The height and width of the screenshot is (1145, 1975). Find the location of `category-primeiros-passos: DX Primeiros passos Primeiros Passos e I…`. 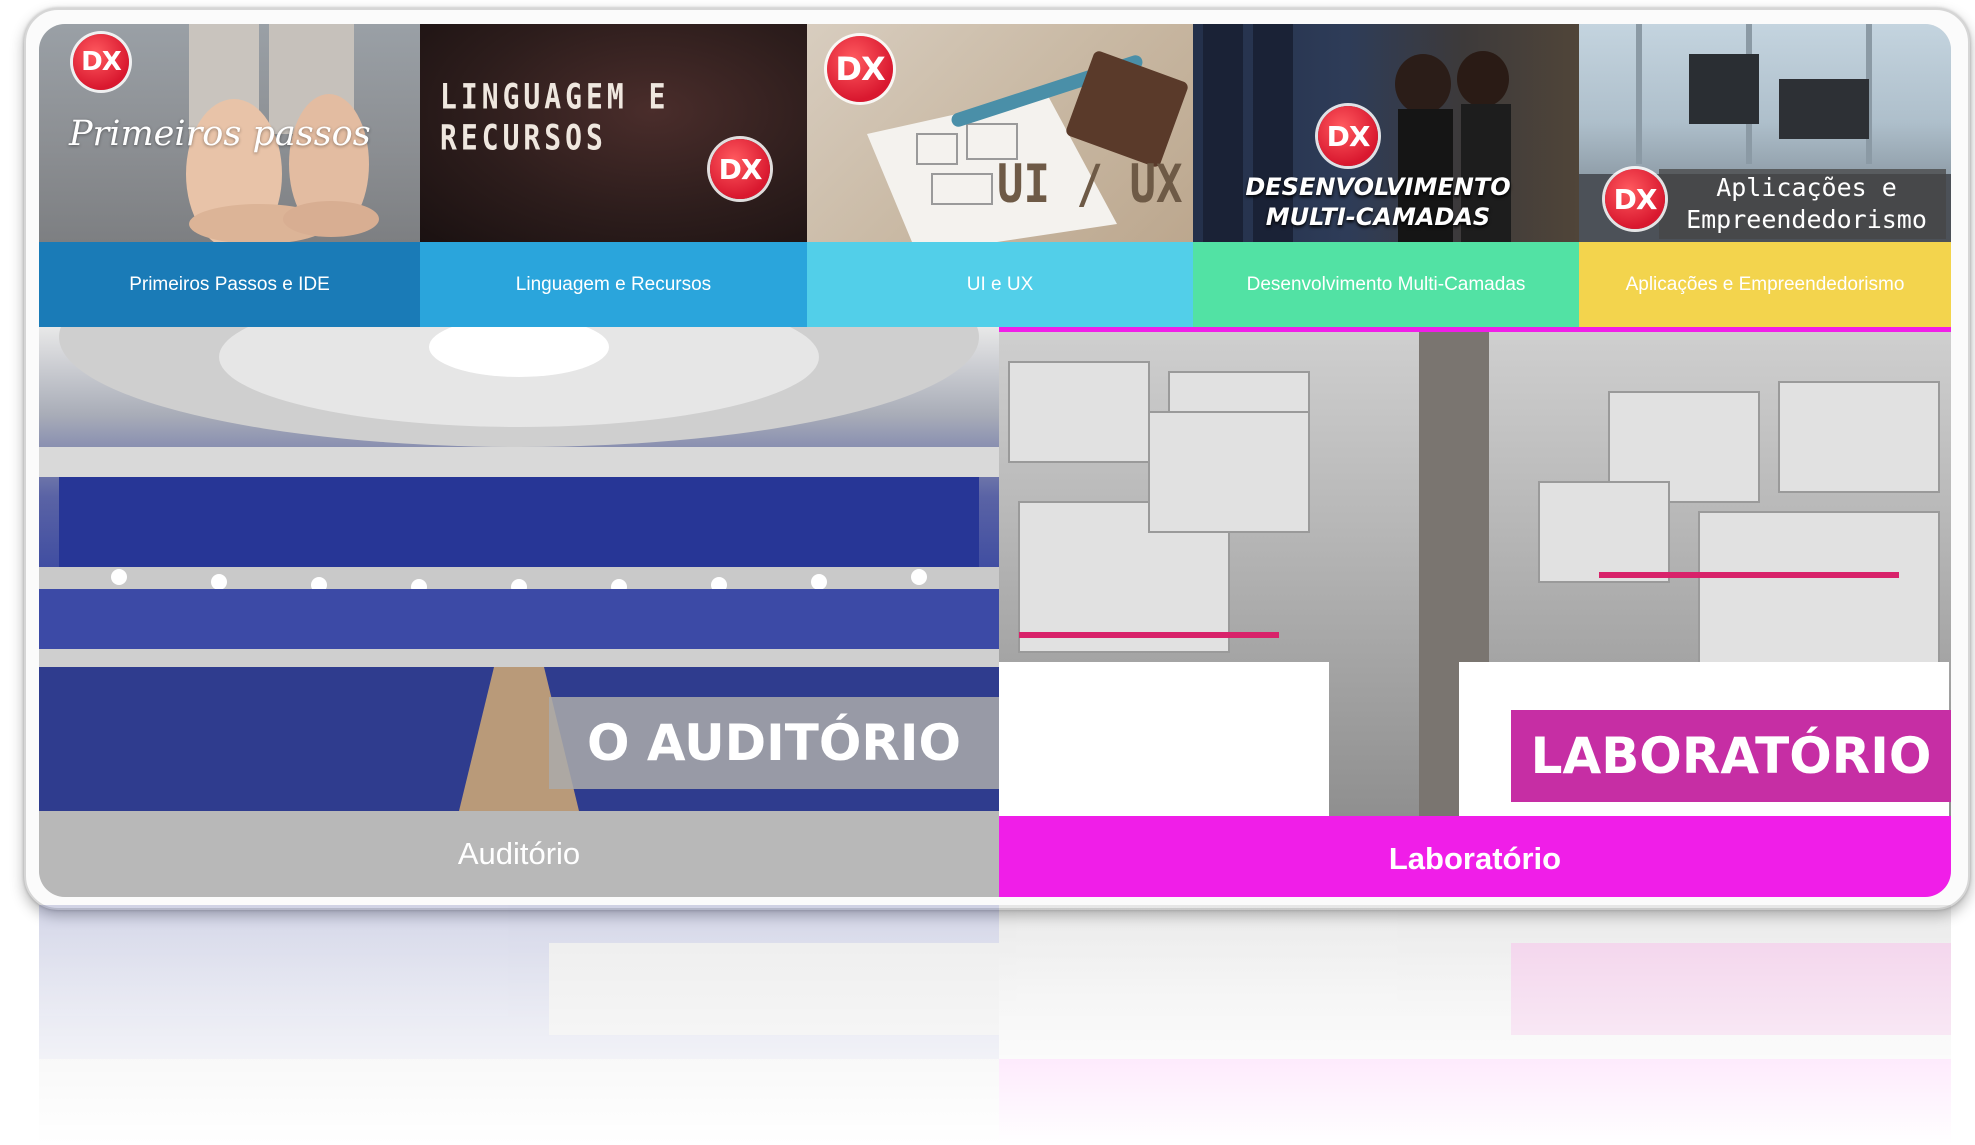

category-primeiros-passos: DX Primeiros passos Primeiros Passos e I… is located at coordinates (229, 175).